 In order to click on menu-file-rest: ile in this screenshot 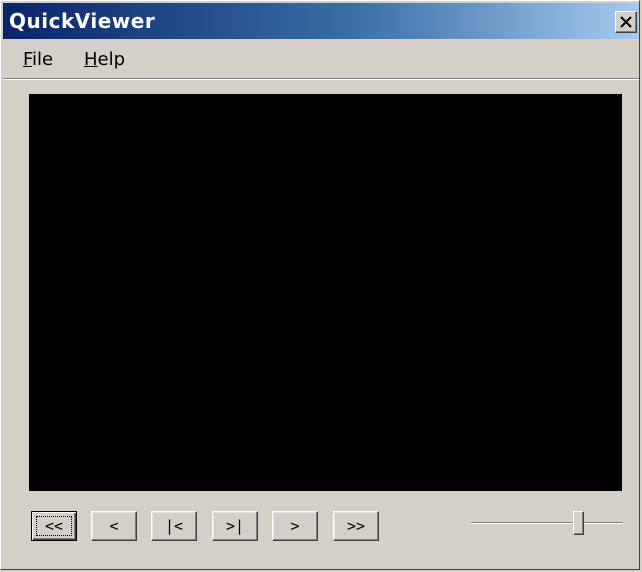, I will do `click(43, 59)`.